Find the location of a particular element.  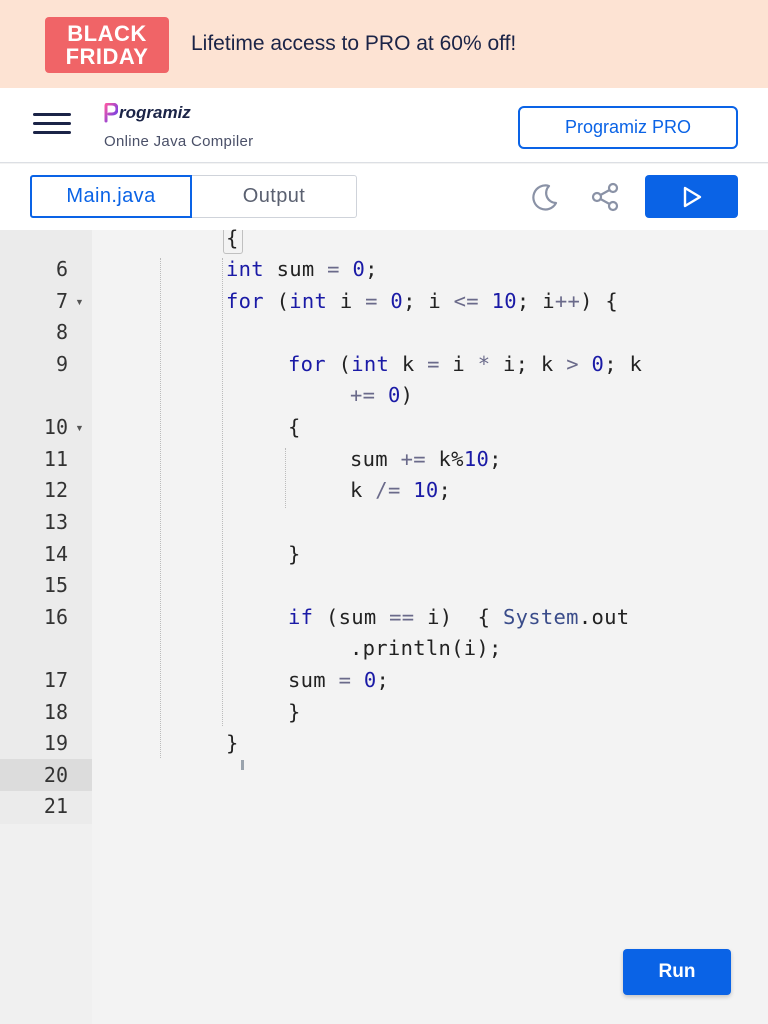

code-line: k /= 10; is located at coordinates (400, 490).